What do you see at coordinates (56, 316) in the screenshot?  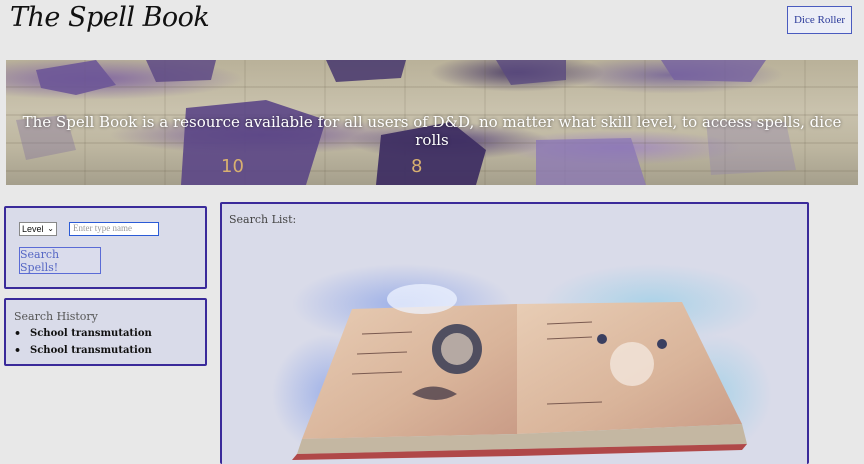 I see `search-history-title: Search History` at bounding box center [56, 316].